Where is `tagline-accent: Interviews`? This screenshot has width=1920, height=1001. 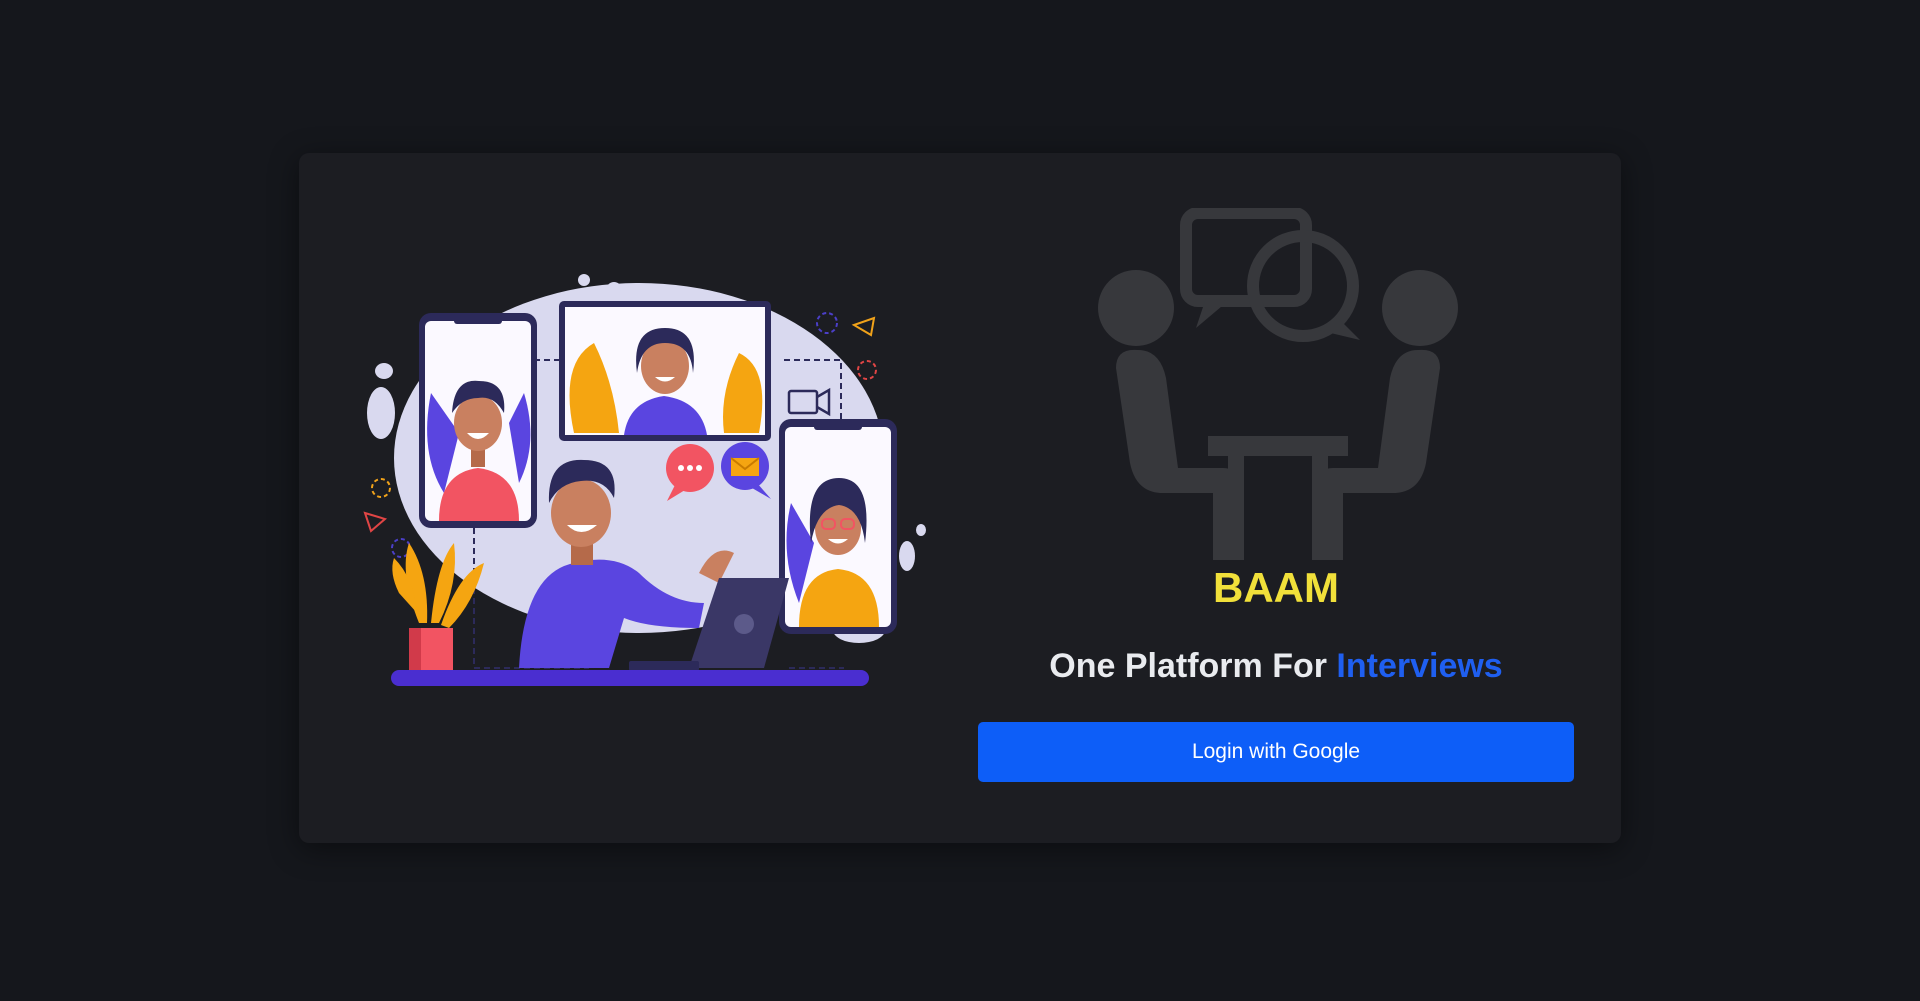 tagline-accent: Interviews is located at coordinates (1419, 666).